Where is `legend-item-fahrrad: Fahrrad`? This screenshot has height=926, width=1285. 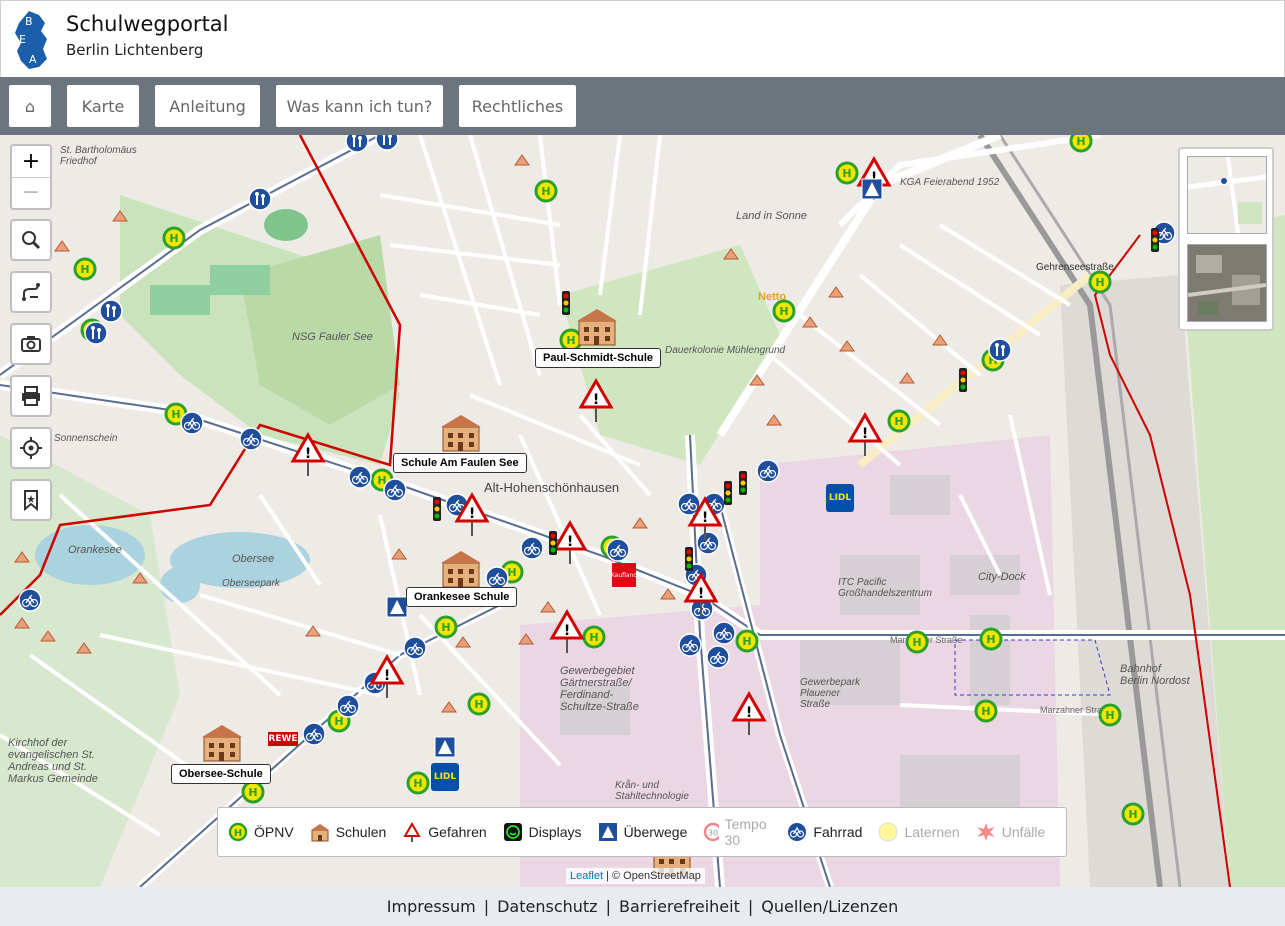
legend-item-fahrrad: Fahrrad is located at coordinates (824, 832).